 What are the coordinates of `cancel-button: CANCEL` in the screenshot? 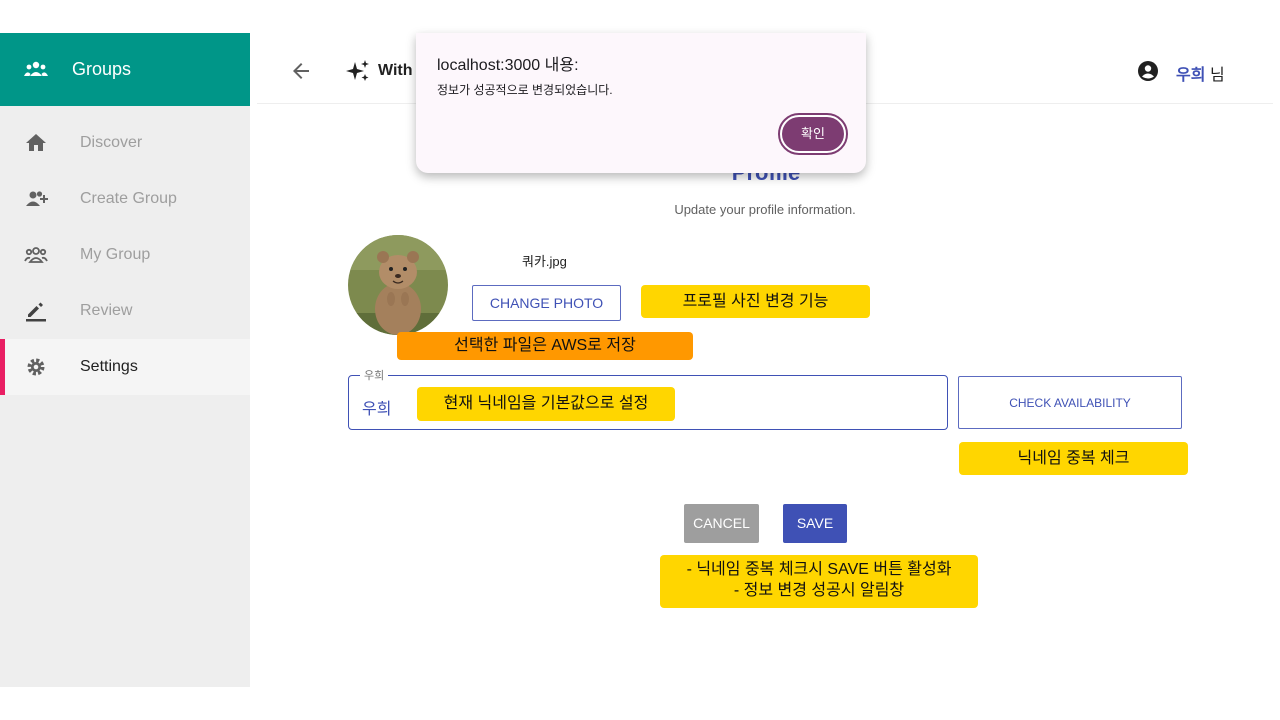 It's located at (721, 523).